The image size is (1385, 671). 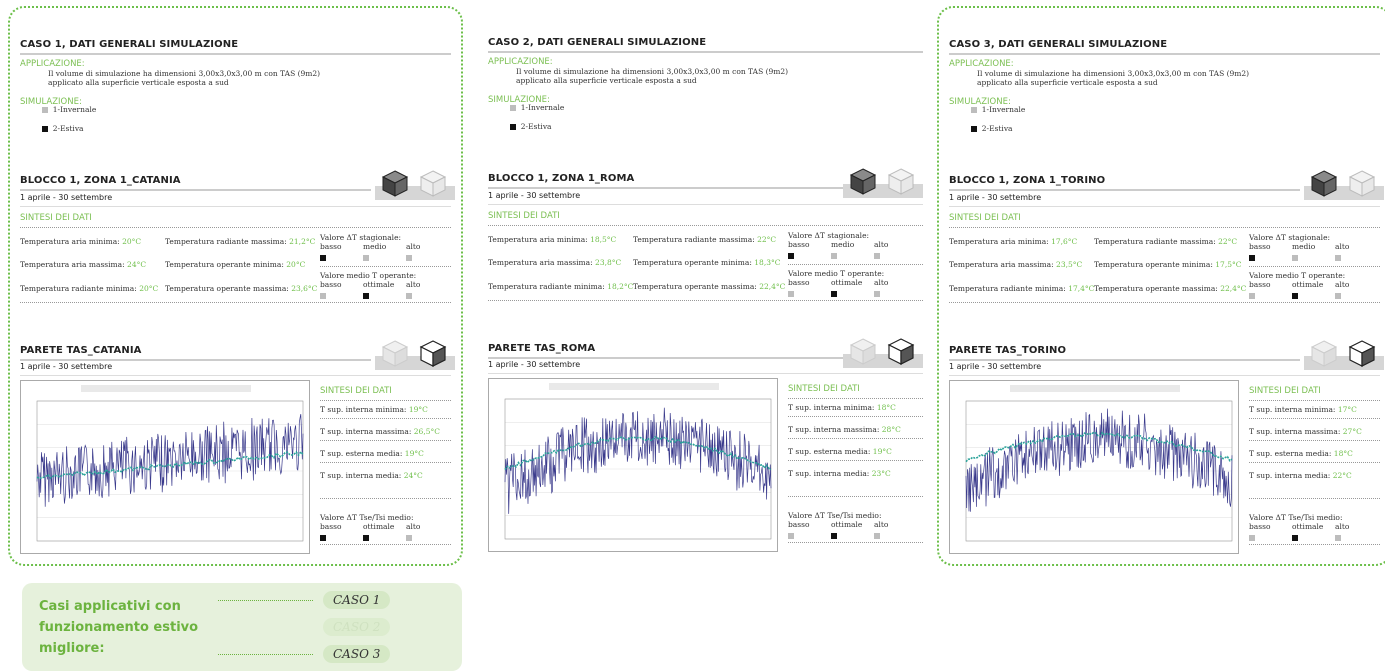 I want to click on period-text: 1 aprile - 30 settembre, so click(x=534, y=195).